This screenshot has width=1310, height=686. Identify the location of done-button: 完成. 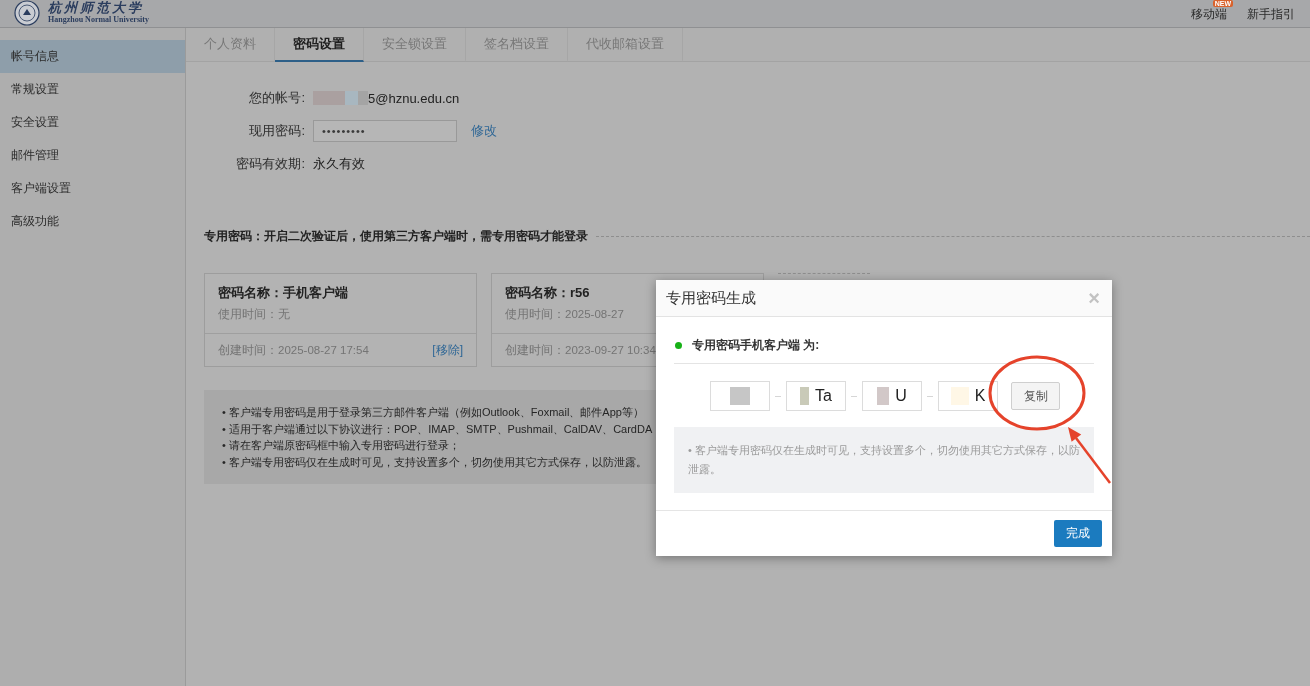
(1078, 533).